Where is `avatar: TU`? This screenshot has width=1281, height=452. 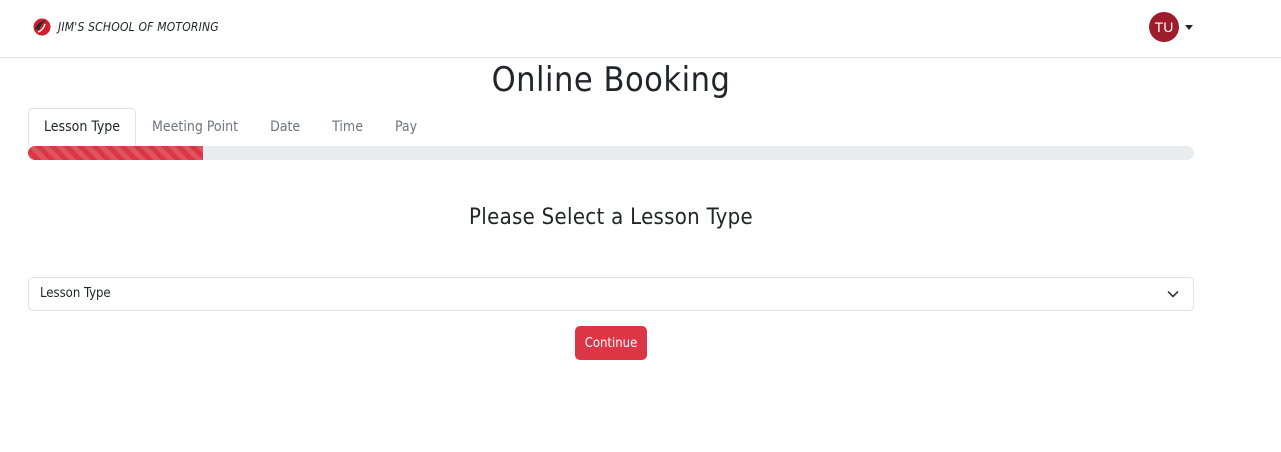 avatar: TU is located at coordinates (1164, 27).